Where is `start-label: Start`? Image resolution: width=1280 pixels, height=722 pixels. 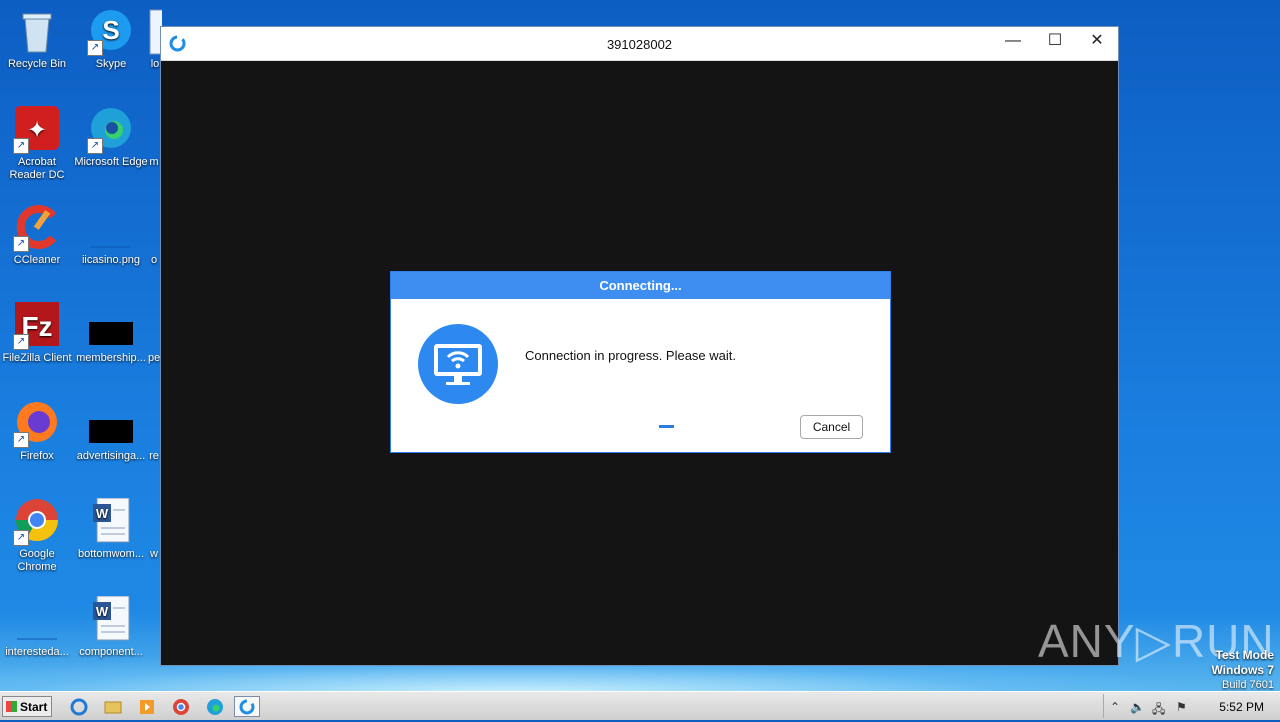
start-label: Start is located at coordinates (34, 707).